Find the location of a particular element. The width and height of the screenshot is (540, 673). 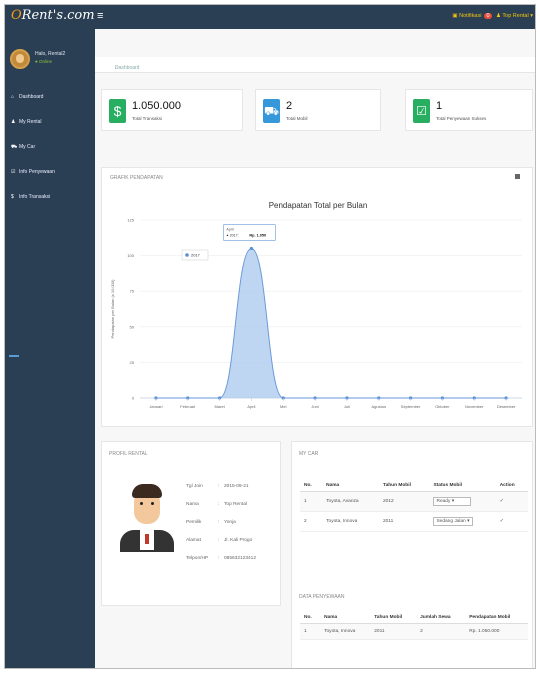

x-tick-label: Agustus is located at coordinates (379, 406).